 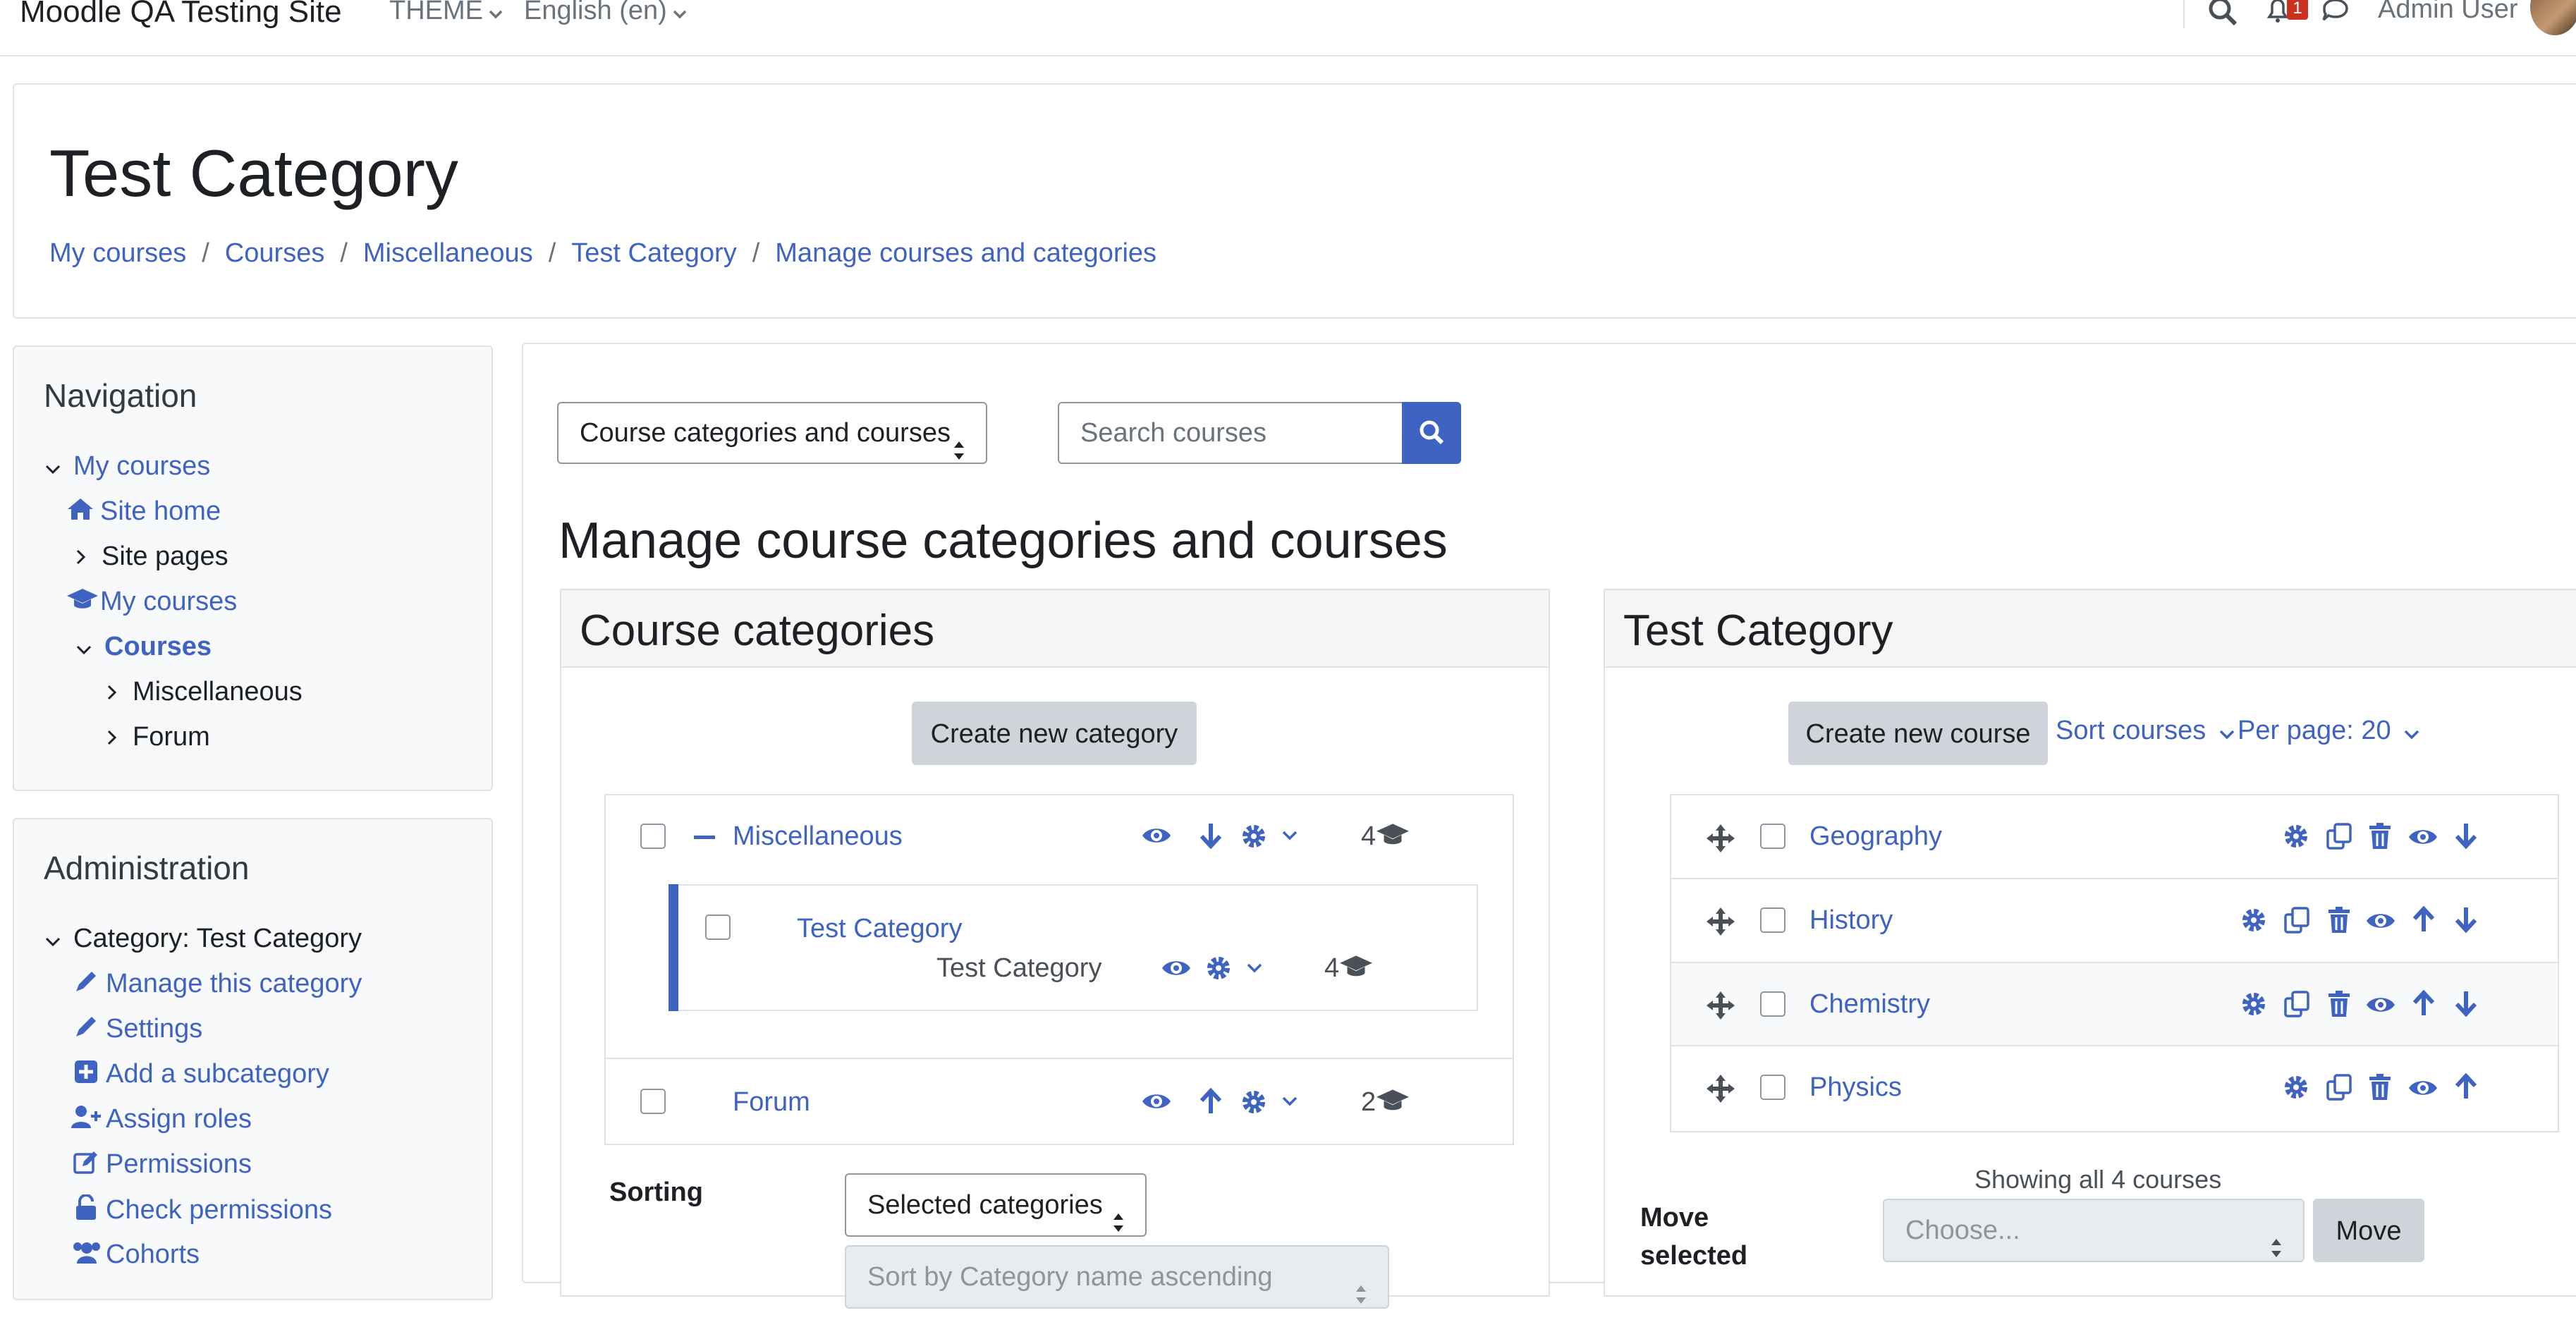 I want to click on category-link-test-category: Test Category, so click(x=880, y=929).